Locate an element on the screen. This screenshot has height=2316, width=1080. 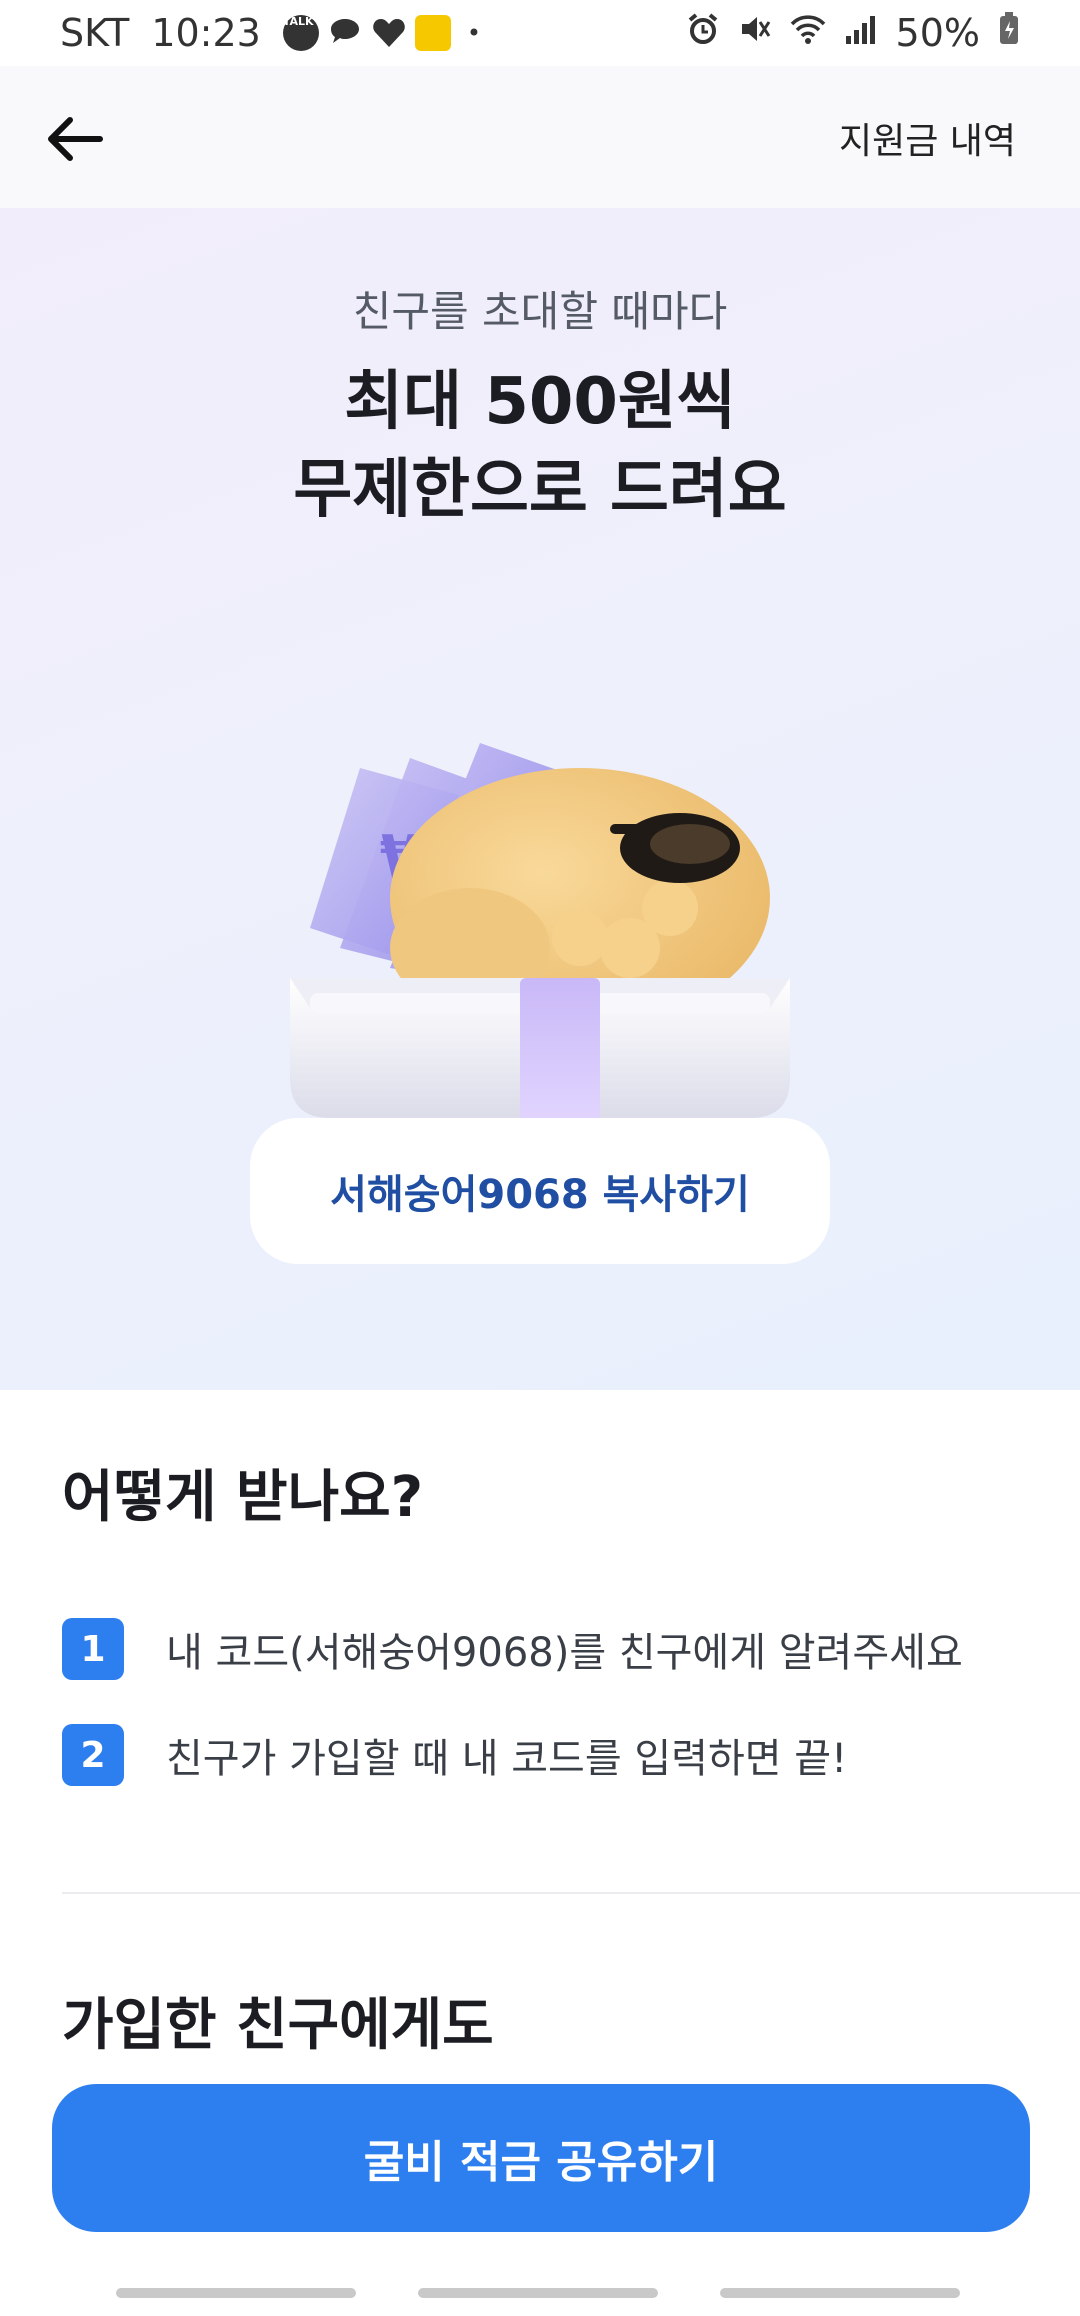
step-item: 1 내 코드(서해숭어9068)를 친구에게 알려주세요 is located at coordinates (512, 1649).